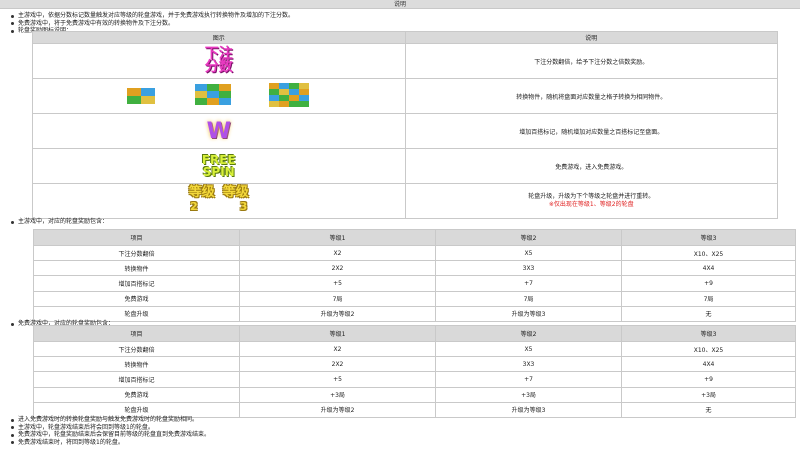 This screenshot has height=450, width=800. Describe the element at coordinates (400, 4) in the screenshot. I see `window-title: 说明` at that location.